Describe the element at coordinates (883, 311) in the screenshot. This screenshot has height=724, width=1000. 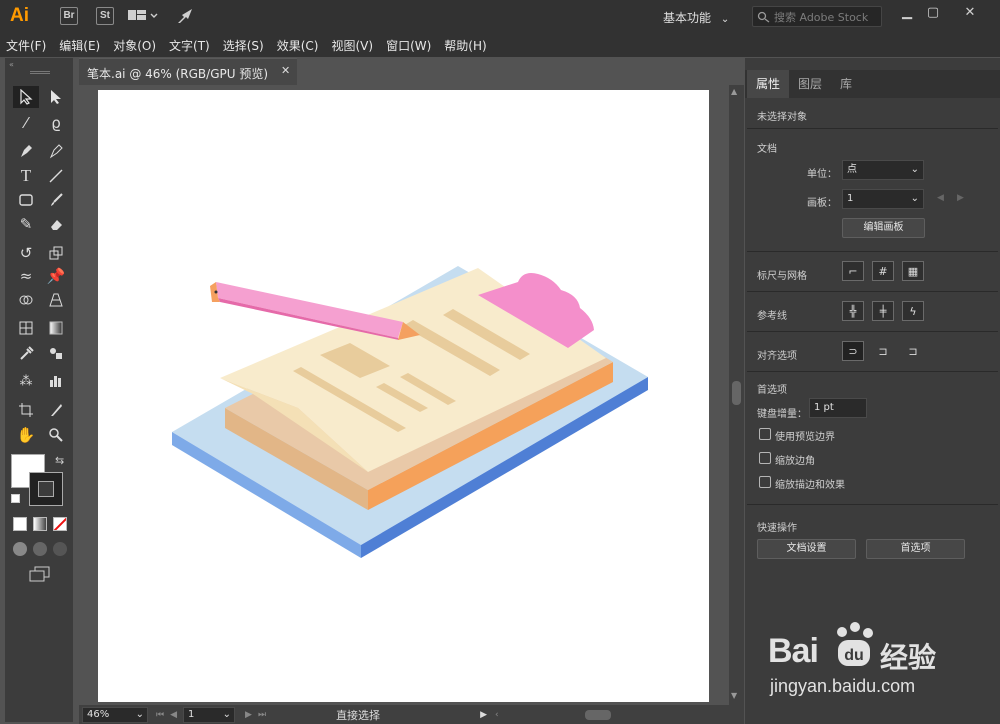
I see `lock-guides-button: ╪` at that location.